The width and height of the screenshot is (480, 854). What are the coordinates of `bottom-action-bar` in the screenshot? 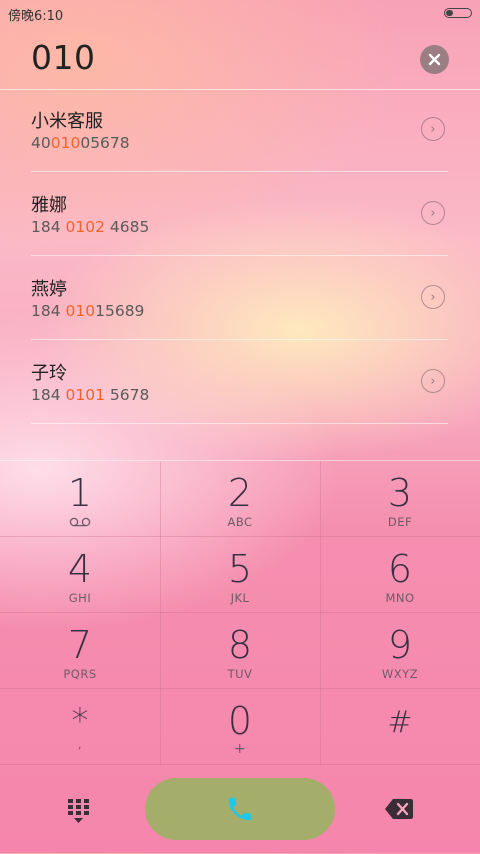 It's located at (240, 809).